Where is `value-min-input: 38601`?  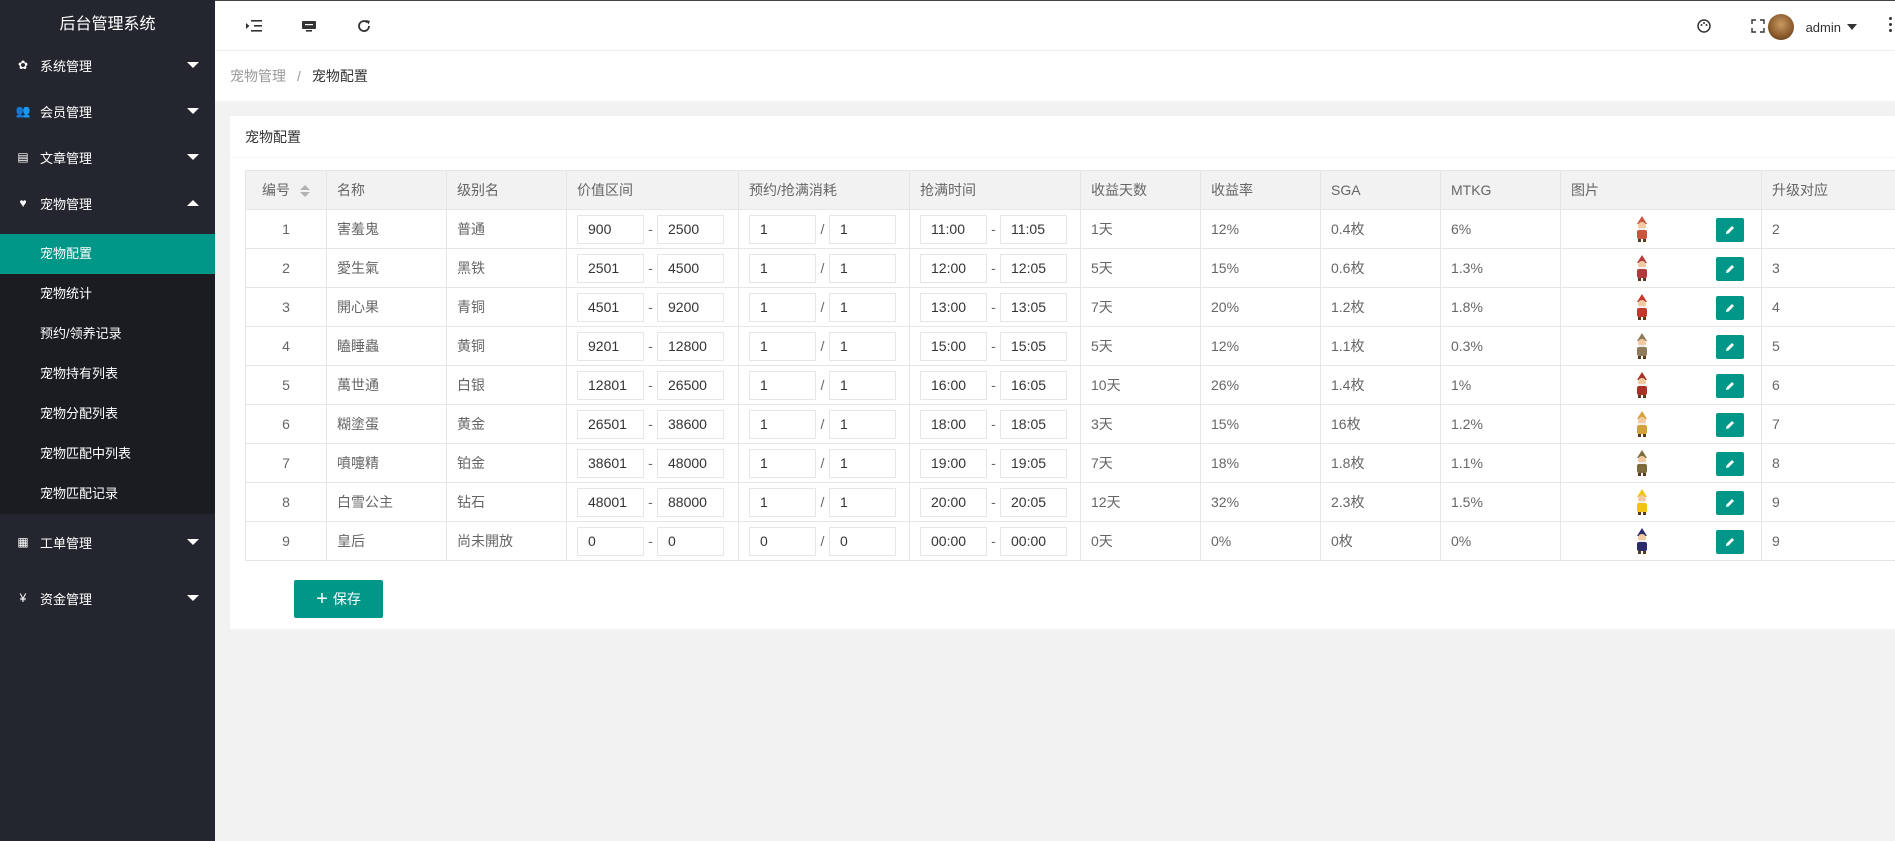 value-min-input: 38601 is located at coordinates (610, 463).